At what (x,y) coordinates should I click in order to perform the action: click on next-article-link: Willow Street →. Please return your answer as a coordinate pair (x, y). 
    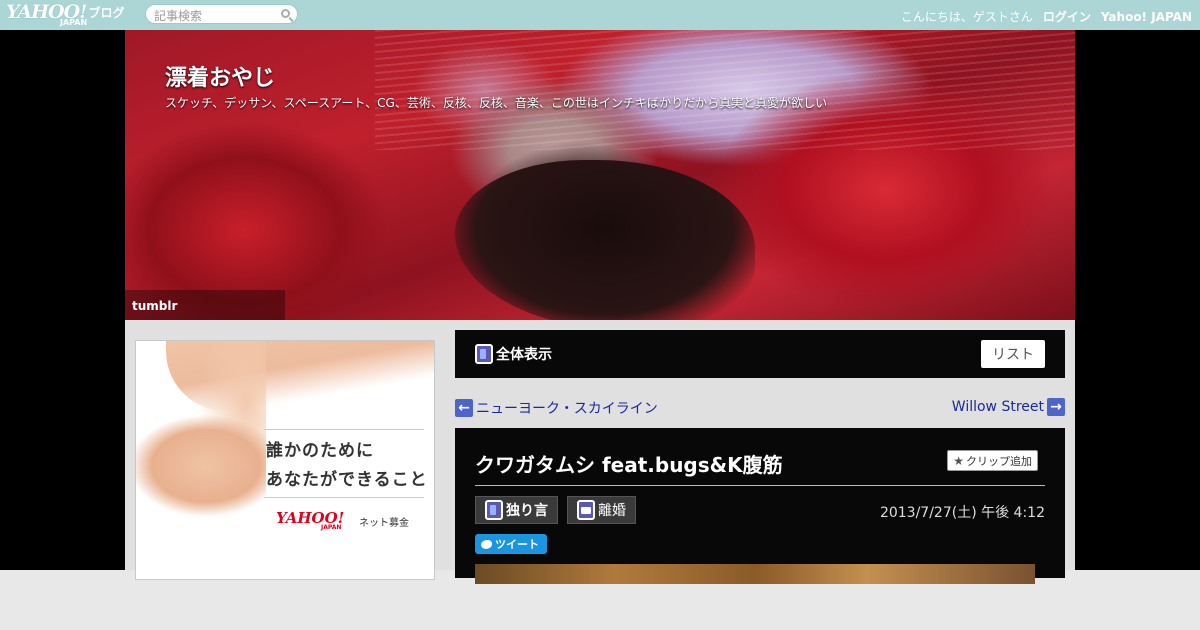
    Looking at the image, I should click on (1008, 407).